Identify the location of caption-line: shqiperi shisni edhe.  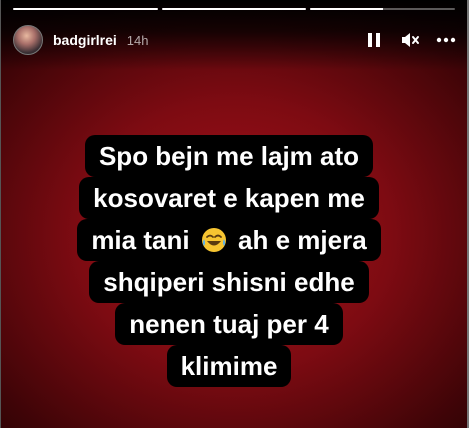
(229, 282).